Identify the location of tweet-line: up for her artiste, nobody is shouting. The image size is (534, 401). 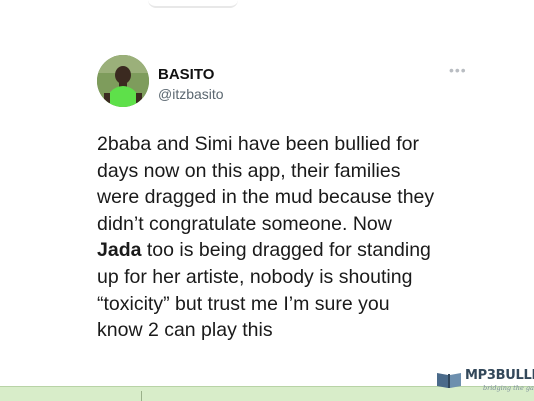
(255, 276).